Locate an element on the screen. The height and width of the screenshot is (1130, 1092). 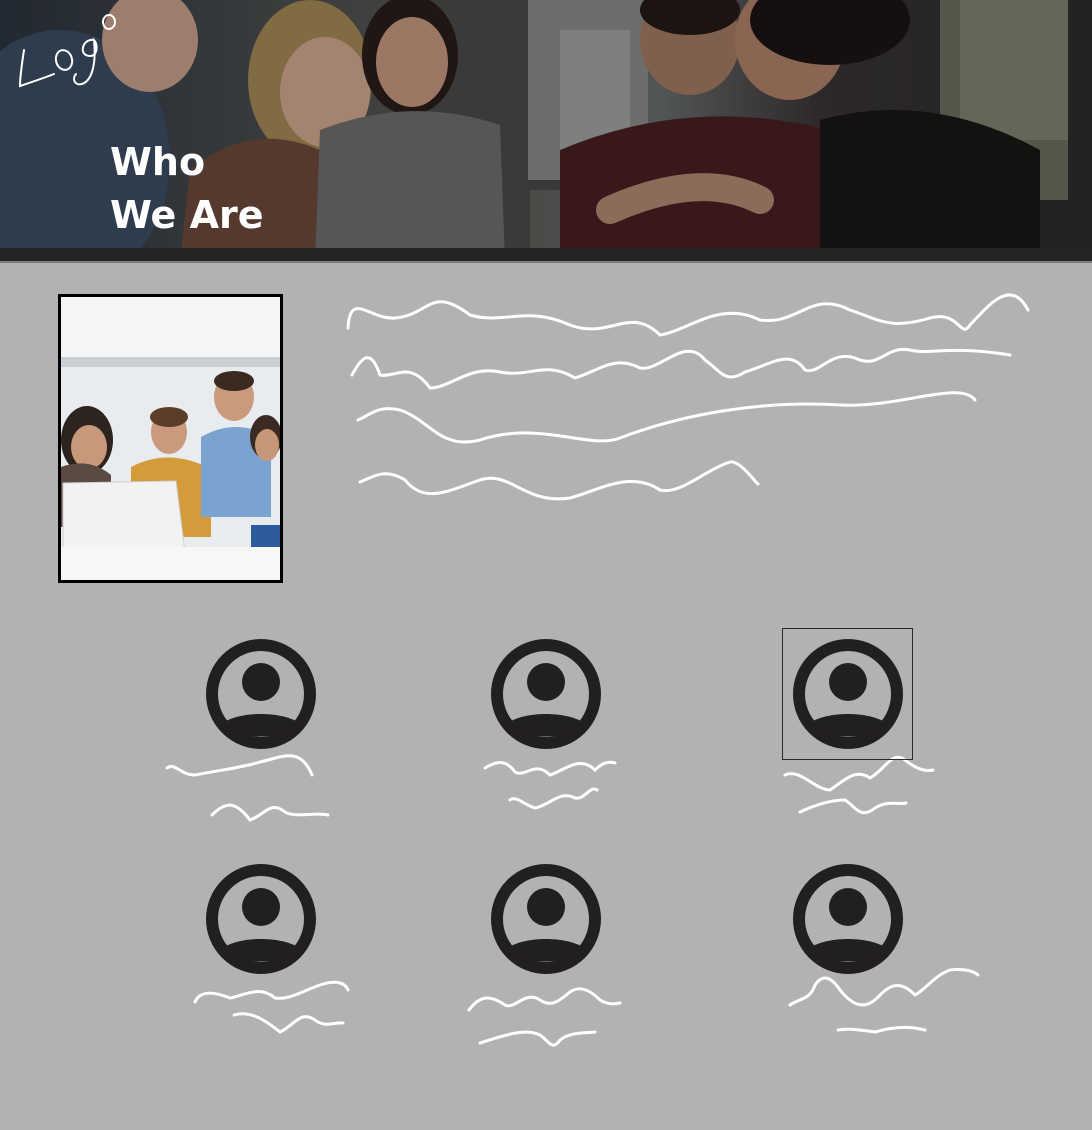
page-title-line-1: Who is located at coordinates (158, 162).